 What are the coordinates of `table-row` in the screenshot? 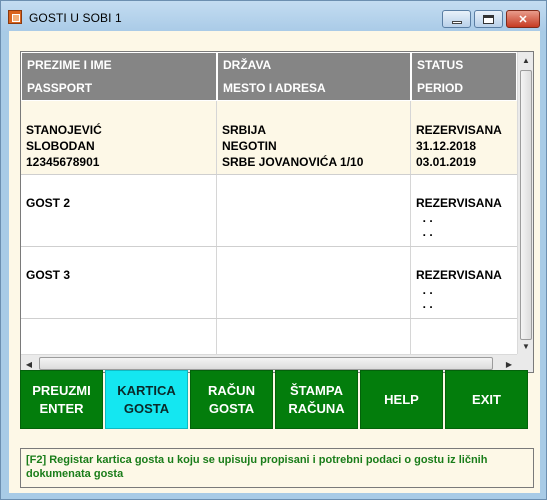 It's located at (269, 336).